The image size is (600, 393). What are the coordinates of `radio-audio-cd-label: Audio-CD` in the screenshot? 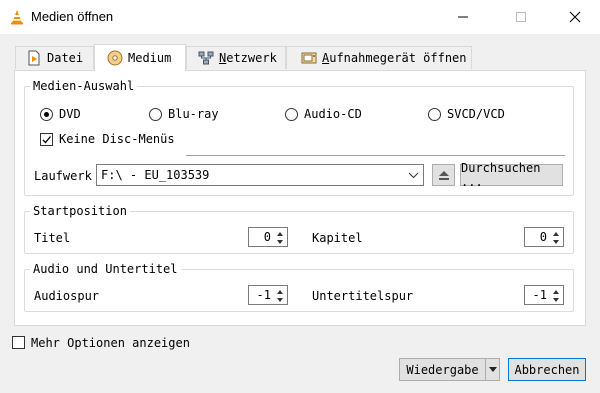 It's located at (333, 114).